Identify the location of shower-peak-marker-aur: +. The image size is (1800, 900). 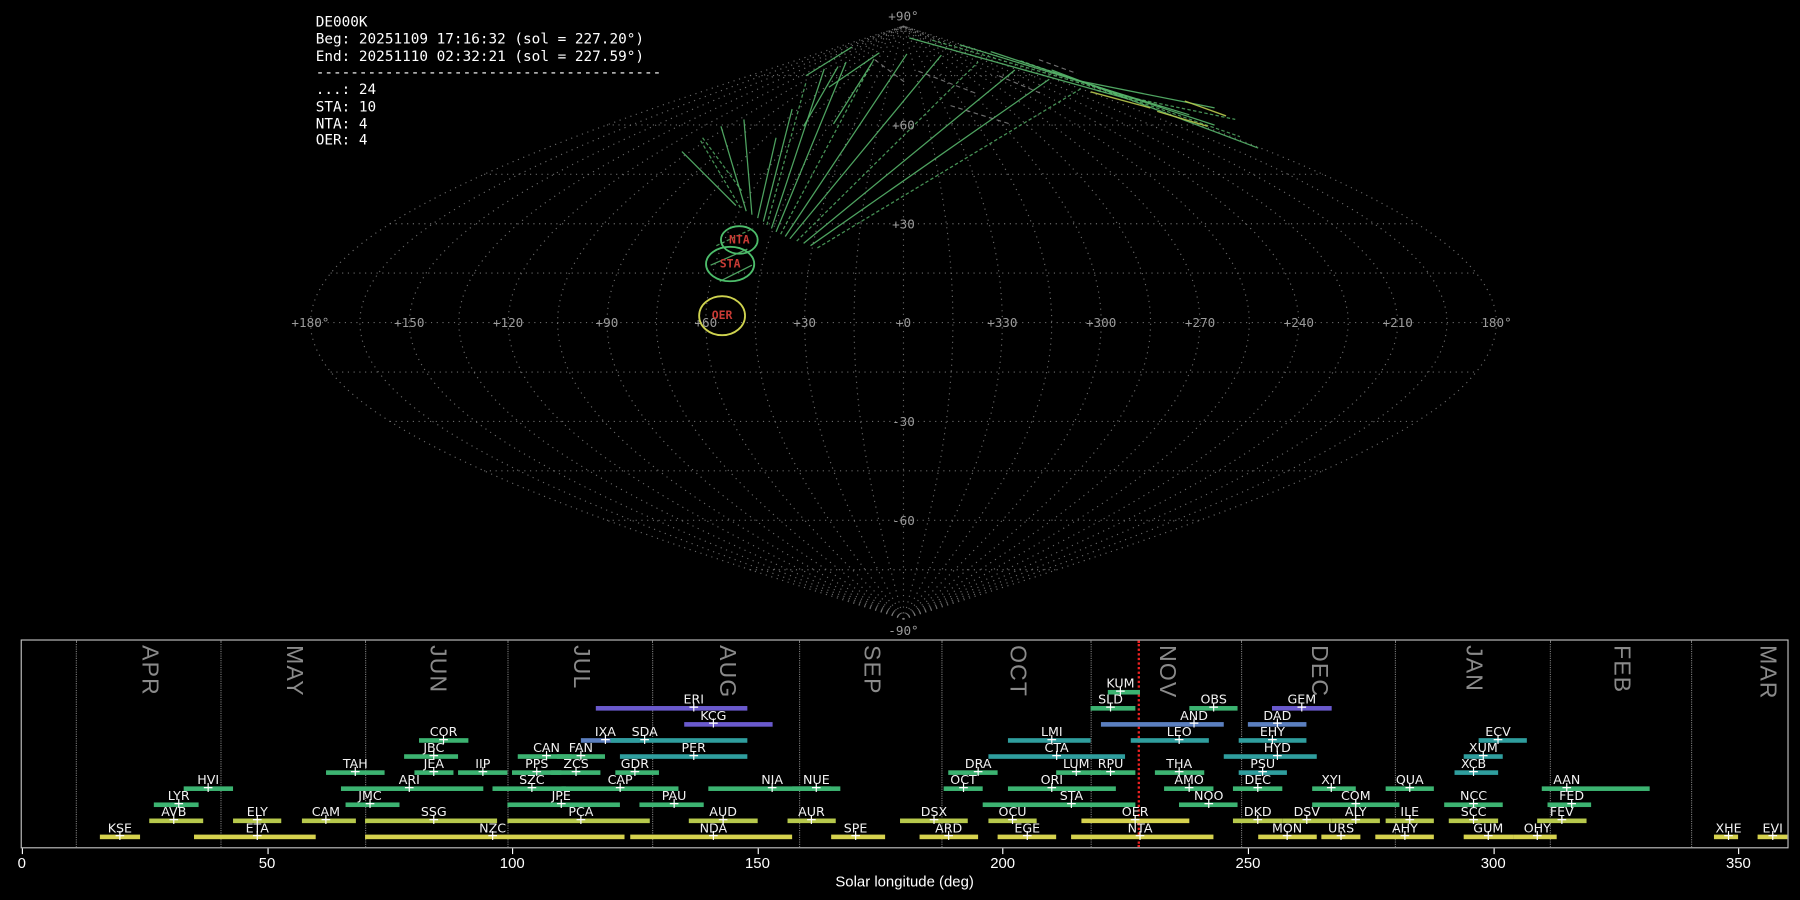
(811, 819).